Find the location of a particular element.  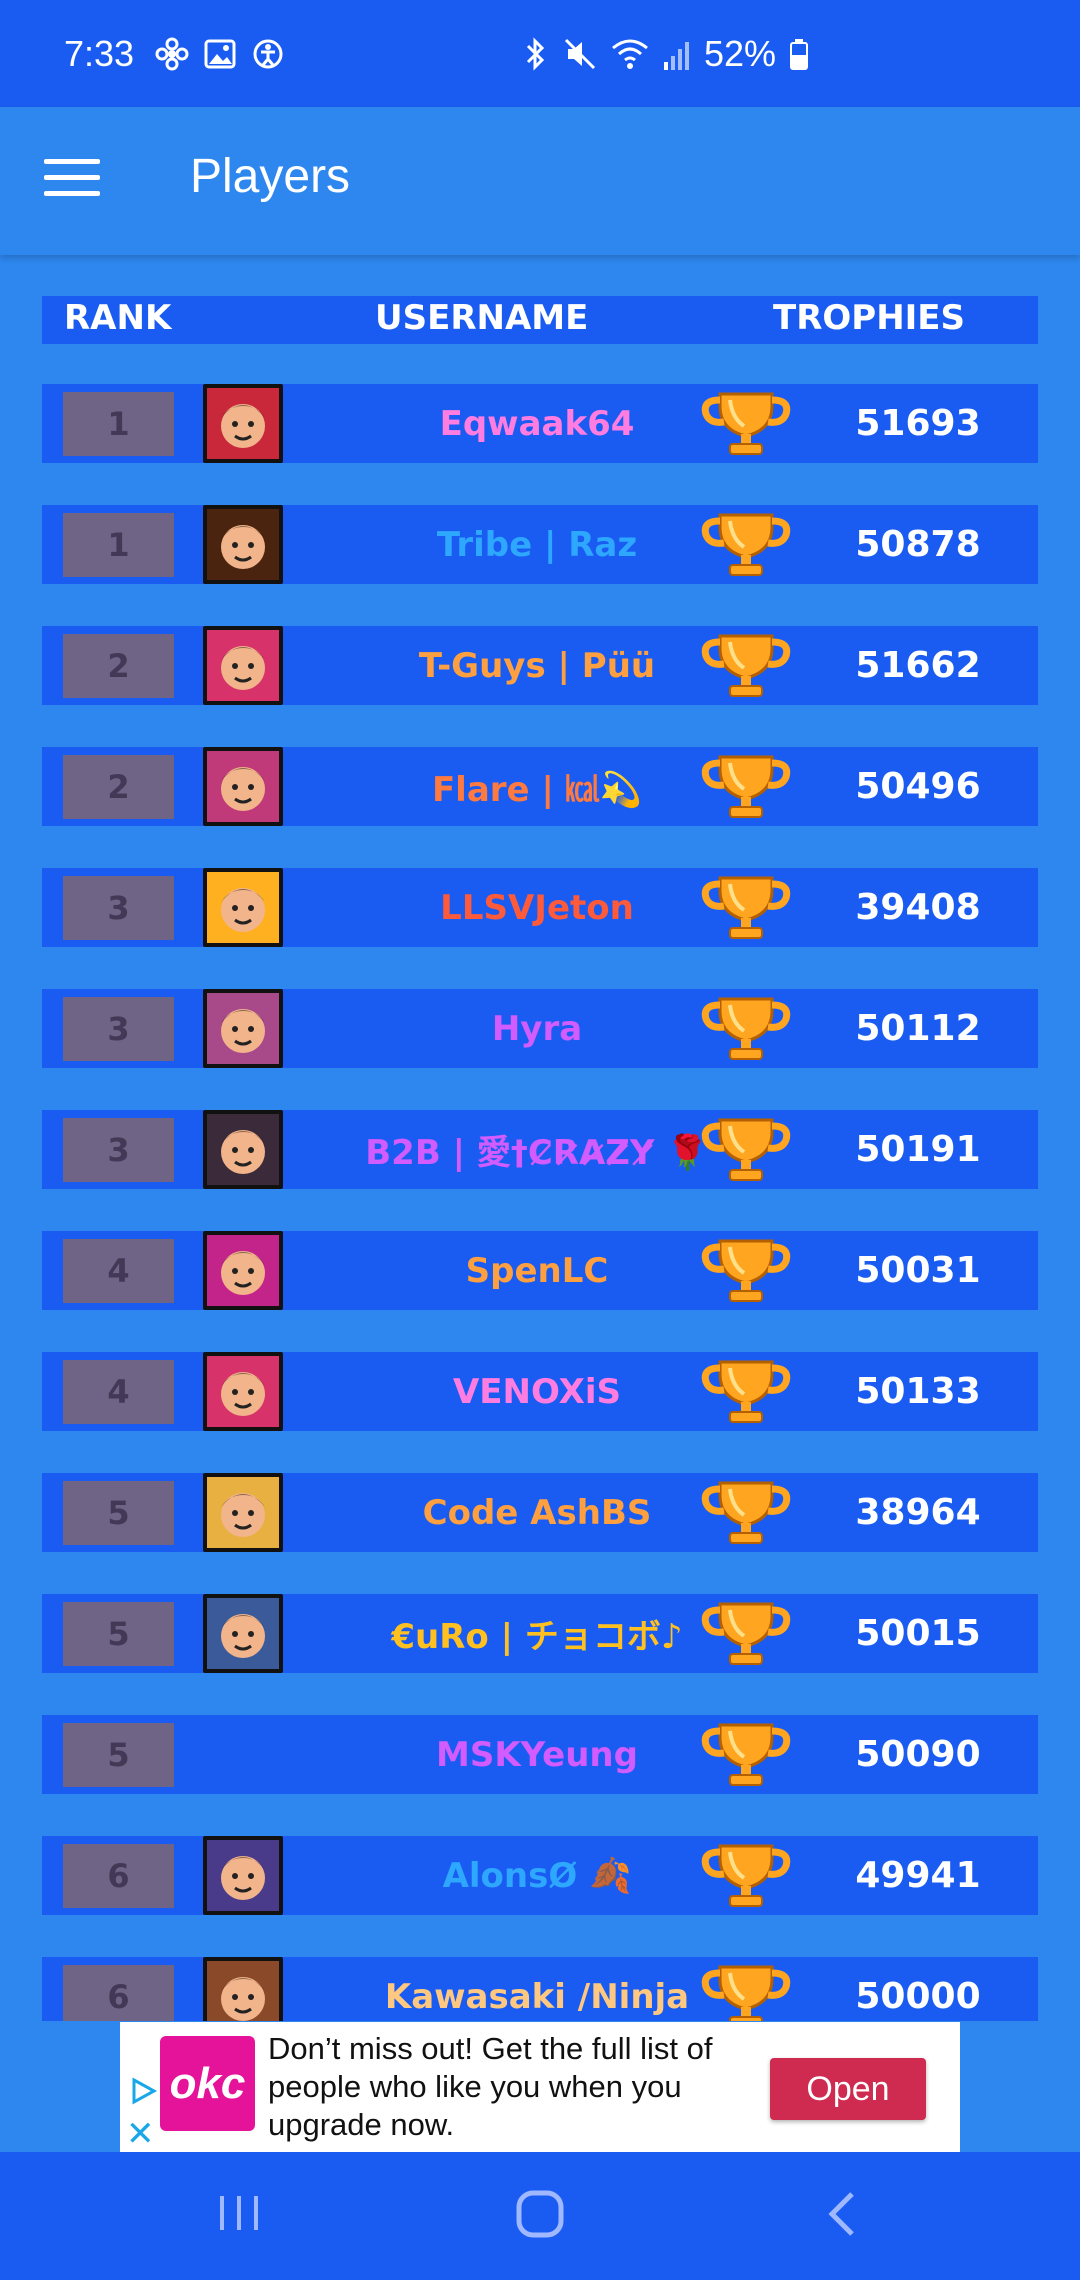

status-left-icons is located at coordinates (220, 54).